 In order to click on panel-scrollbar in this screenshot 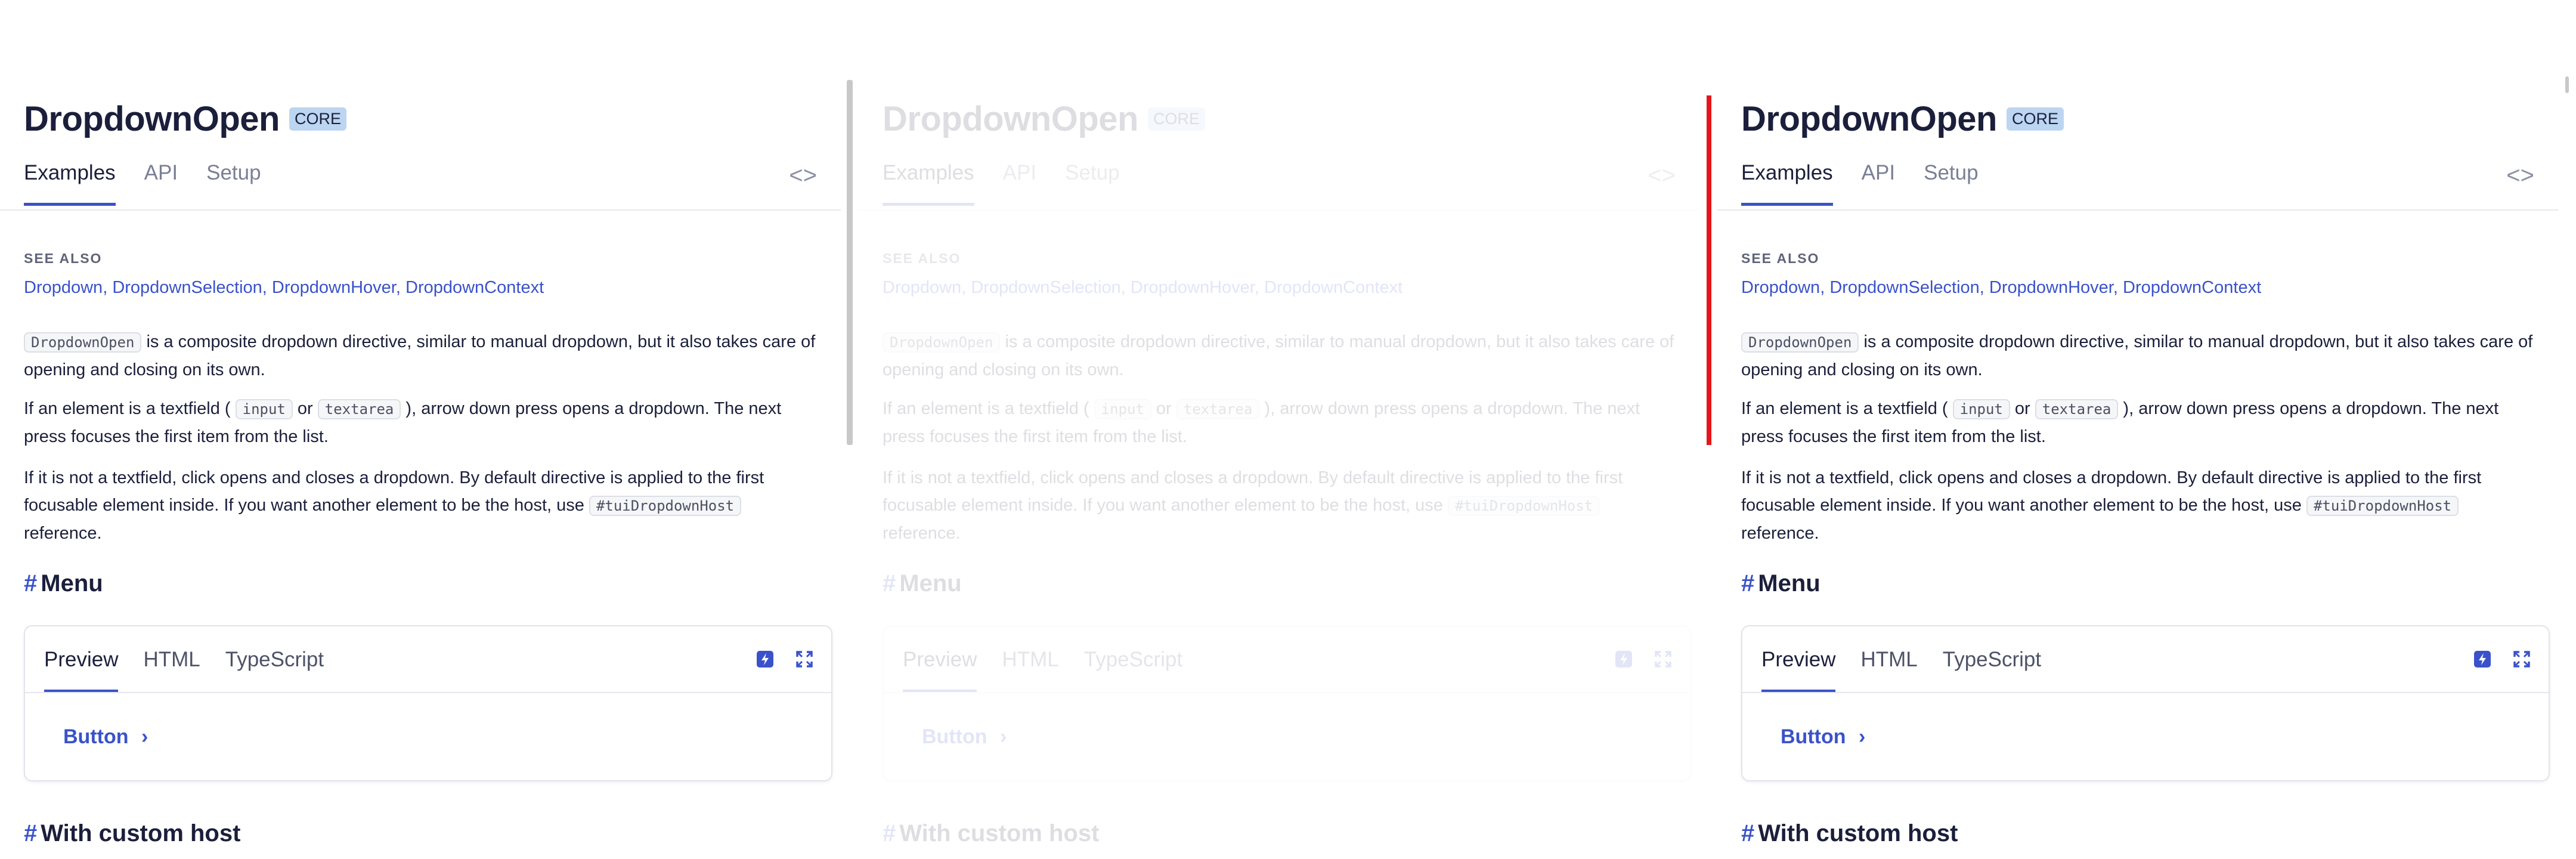, I will do `click(850, 262)`.